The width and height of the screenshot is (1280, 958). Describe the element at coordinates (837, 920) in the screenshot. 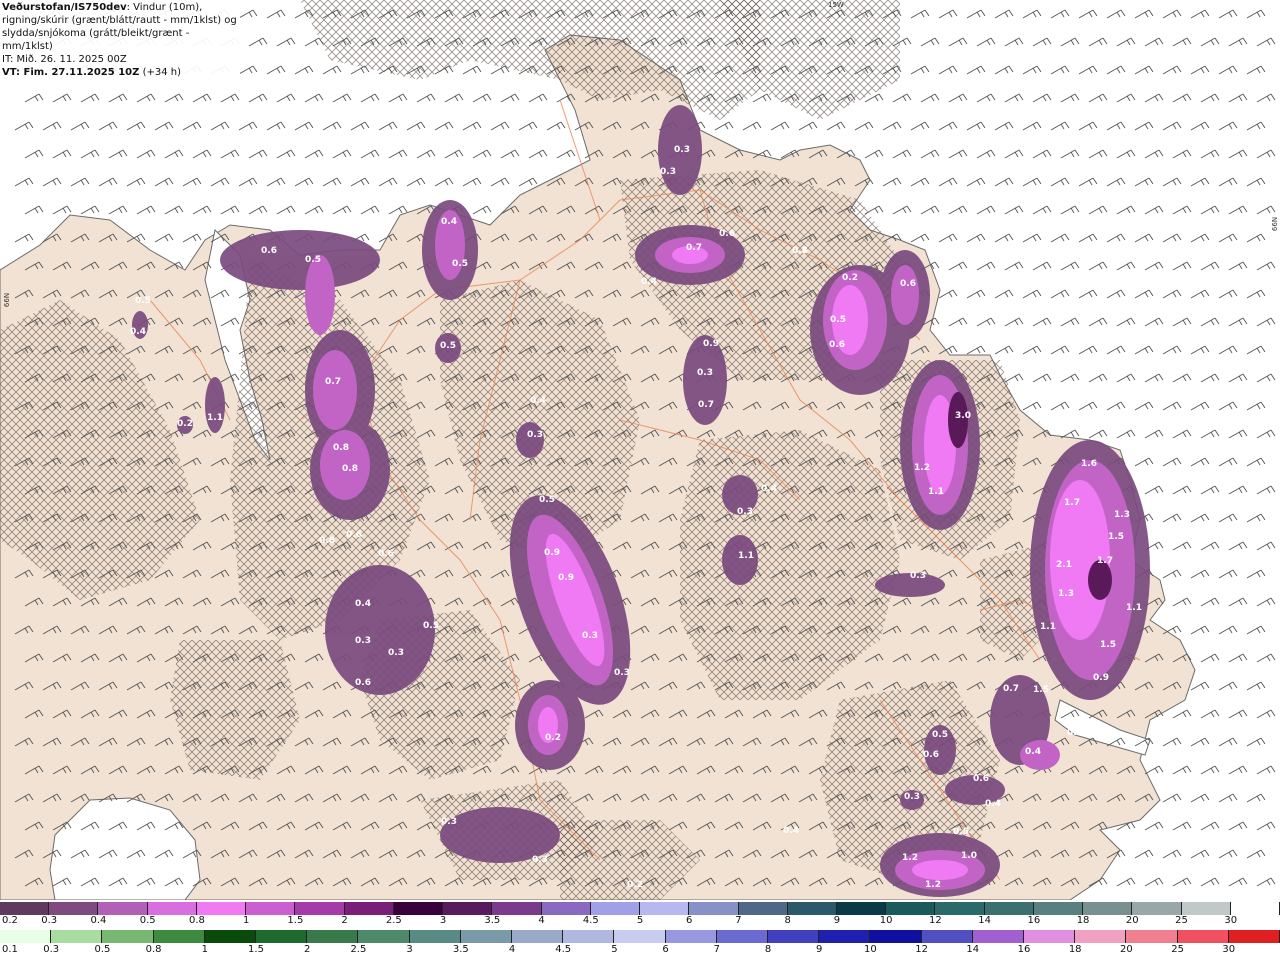

I see `legend-label: 9` at that location.